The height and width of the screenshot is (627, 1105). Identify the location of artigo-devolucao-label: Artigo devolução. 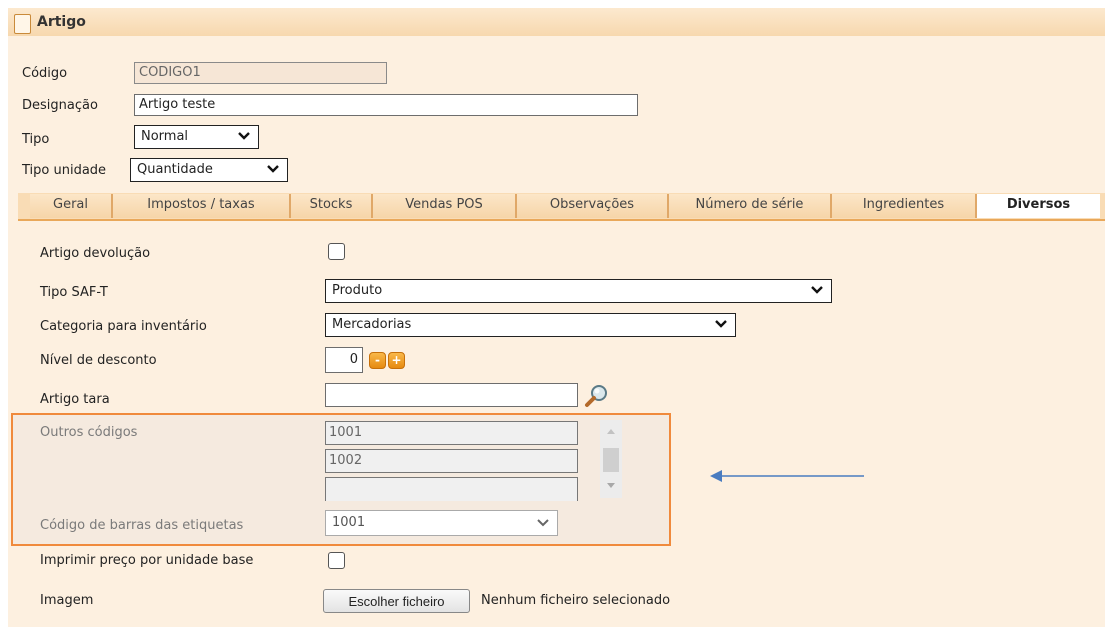
(95, 253).